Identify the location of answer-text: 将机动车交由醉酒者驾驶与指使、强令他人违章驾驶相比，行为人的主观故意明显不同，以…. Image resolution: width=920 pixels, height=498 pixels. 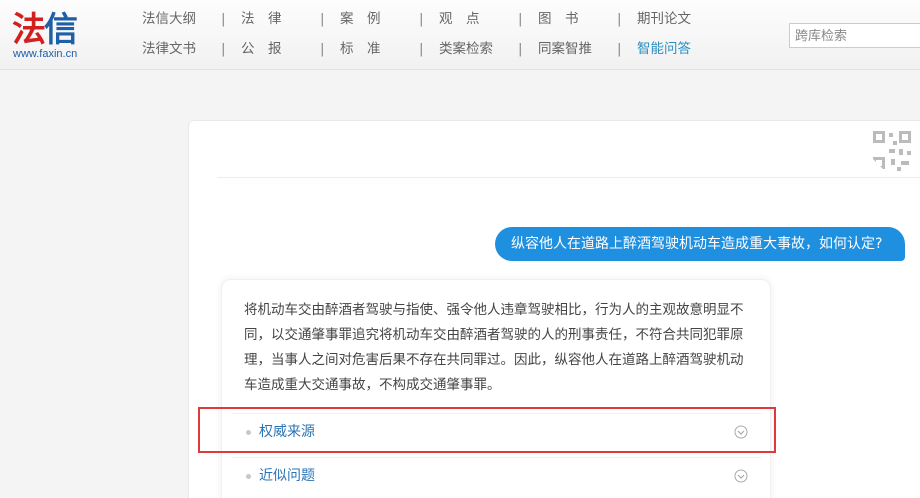
(494, 347).